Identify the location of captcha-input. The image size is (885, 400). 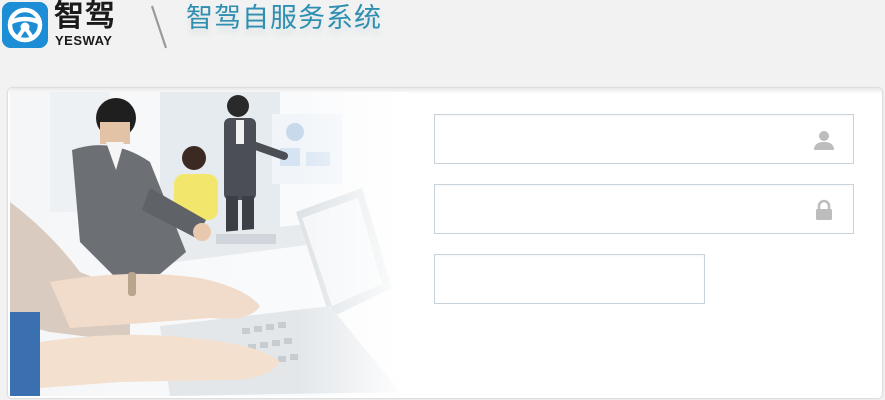
(569, 279).